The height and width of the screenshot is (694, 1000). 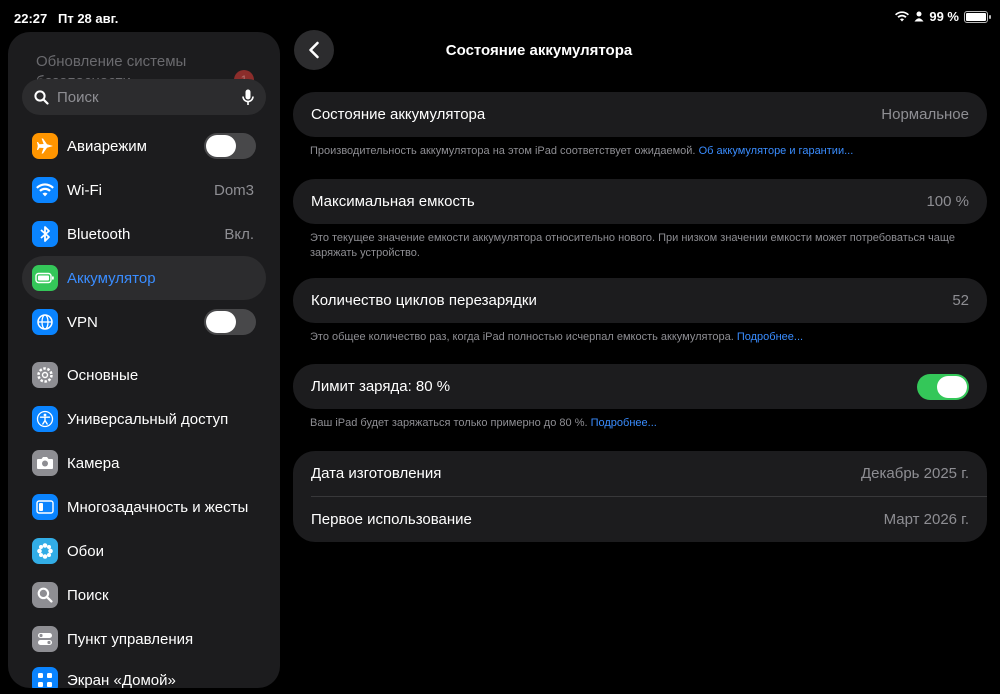 What do you see at coordinates (99, 234) in the screenshot?
I see `sidebar-item-label: Bluetooth` at bounding box center [99, 234].